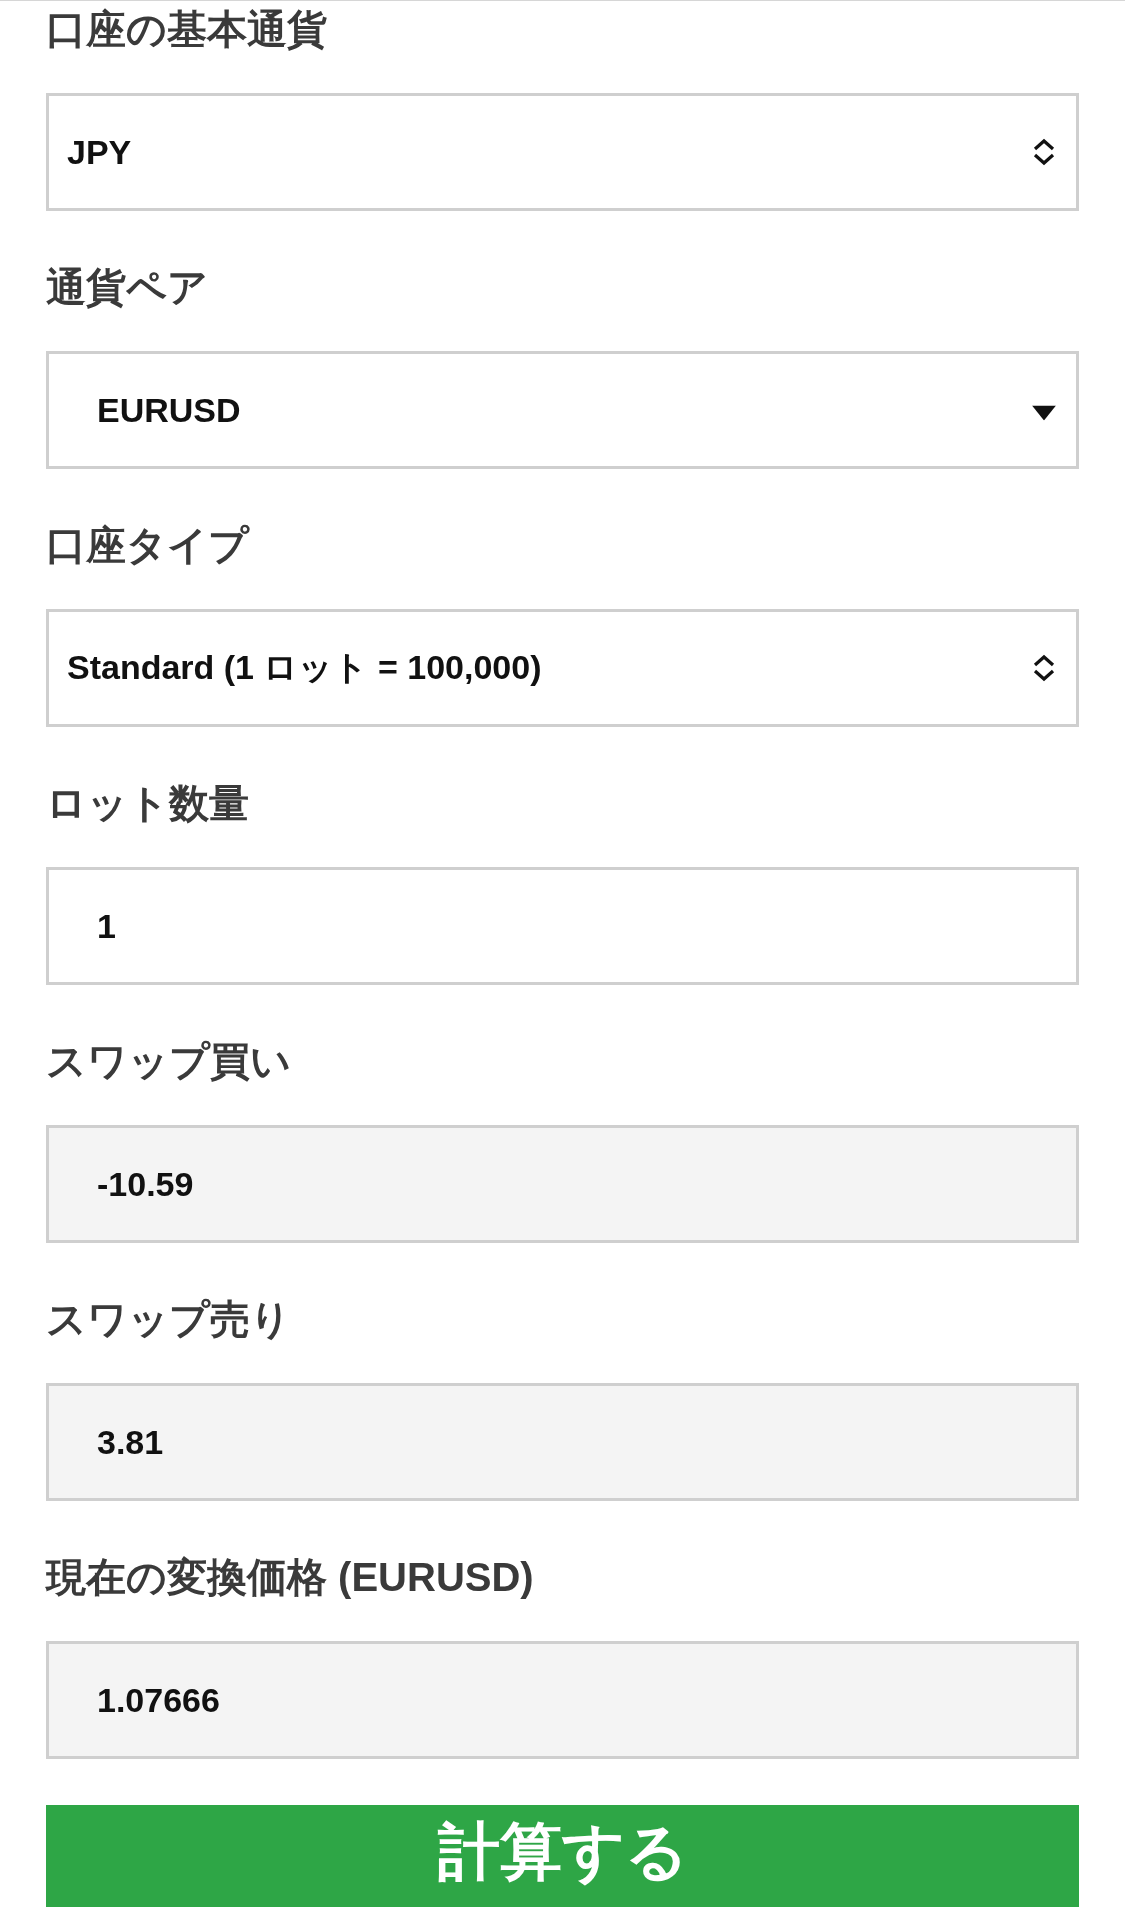 This screenshot has height=1908, width=1125. Describe the element at coordinates (562, 926) in the screenshot. I see `input-field: 1` at that location.